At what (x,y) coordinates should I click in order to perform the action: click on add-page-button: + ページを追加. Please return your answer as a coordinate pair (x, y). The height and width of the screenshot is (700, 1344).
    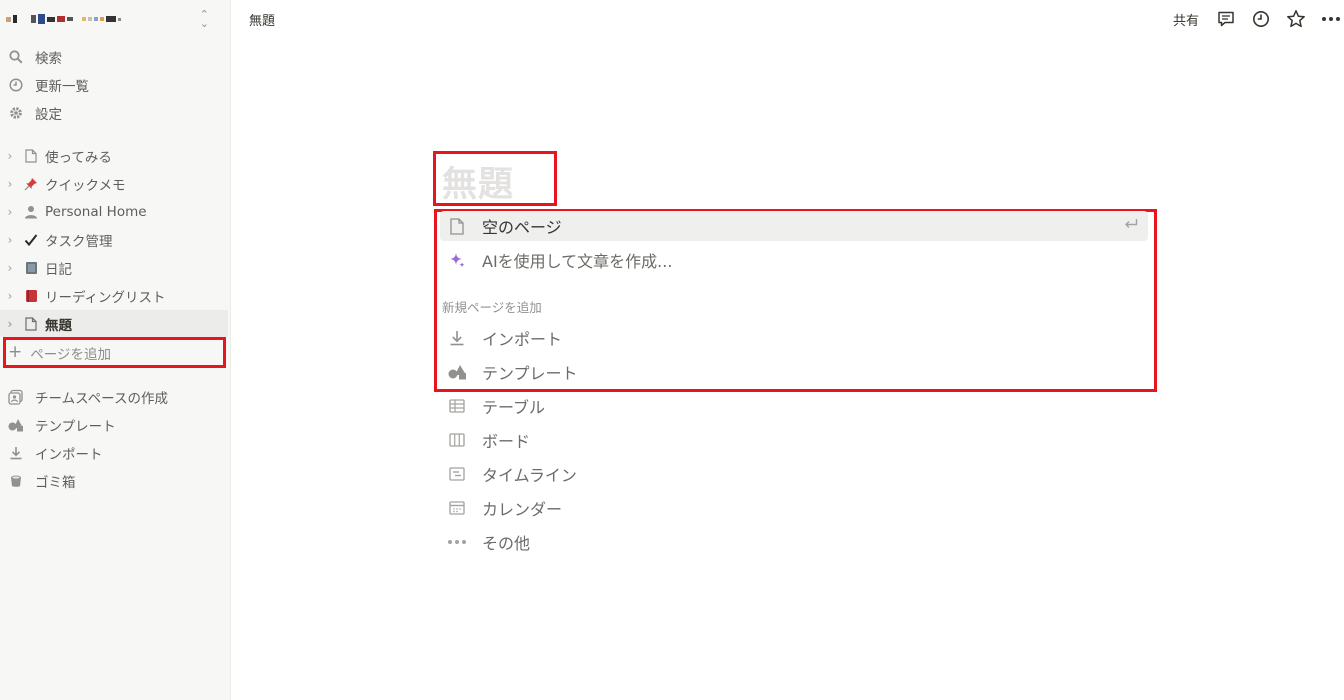
    Looking at the image, I should click on (114, 352).